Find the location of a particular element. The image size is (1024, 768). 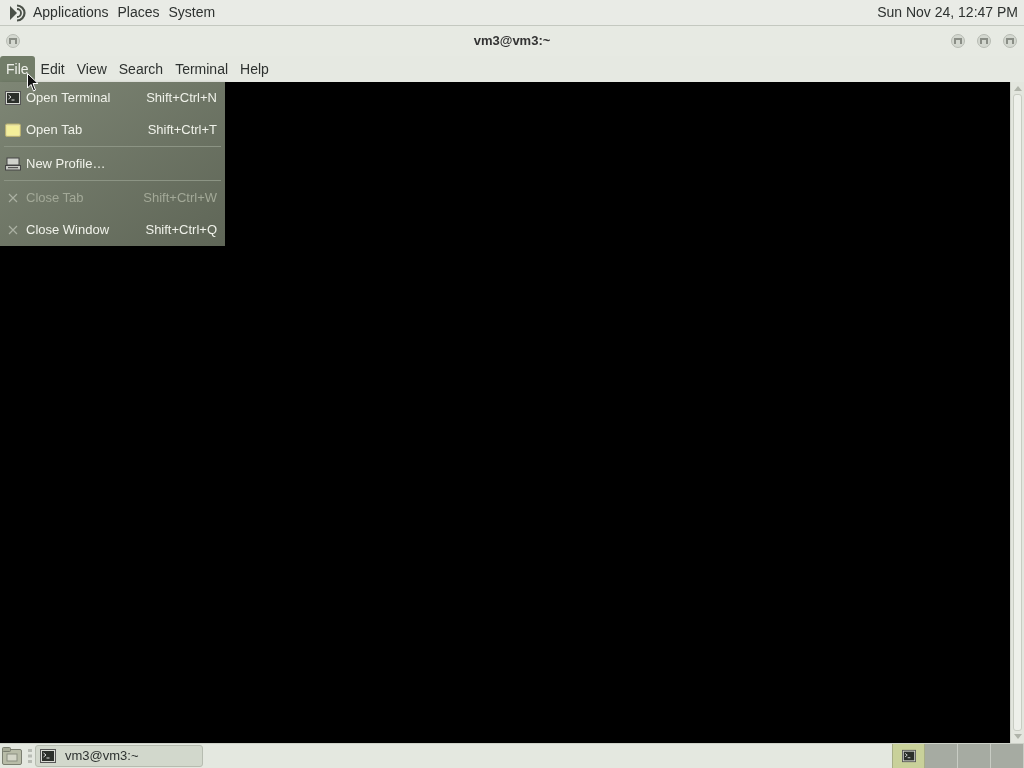

window-menu-button is located at coordinates (13, 41).